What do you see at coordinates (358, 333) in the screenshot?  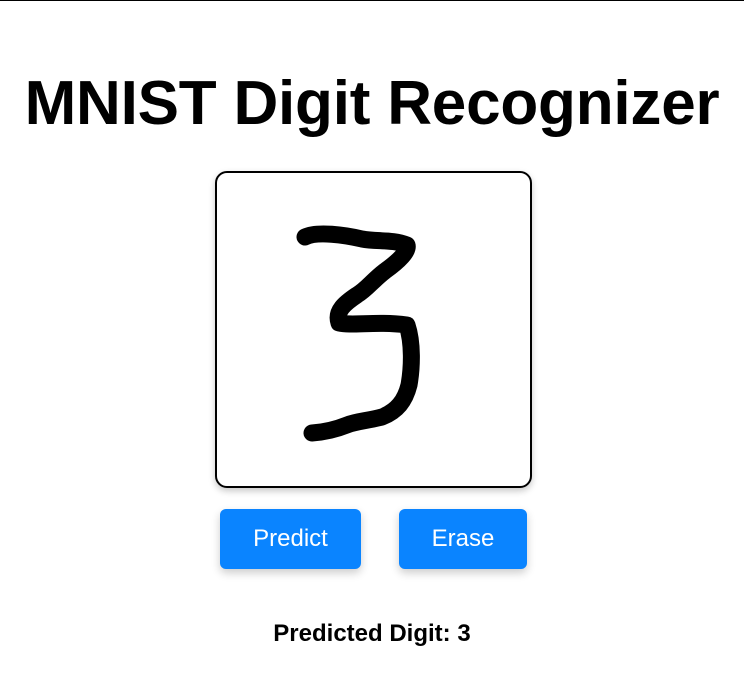 I see `drawn-digit-stroke` at bounding box center [358, 333].